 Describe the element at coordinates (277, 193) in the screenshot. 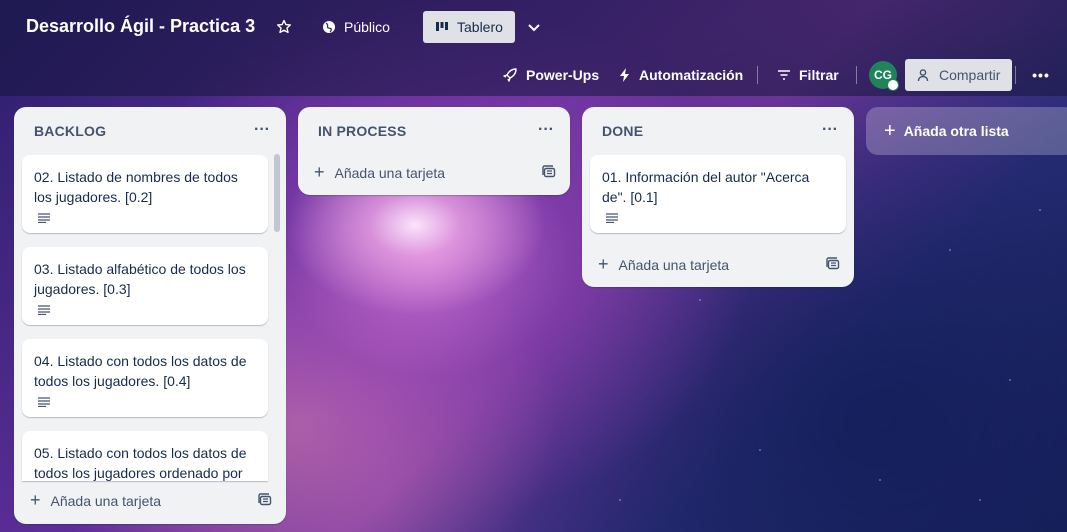

I see `list-scrollbar` at that location.